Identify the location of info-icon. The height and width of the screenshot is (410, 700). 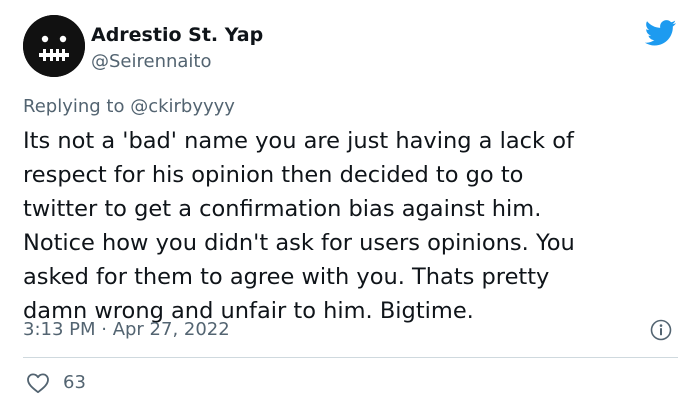
(661, 330).